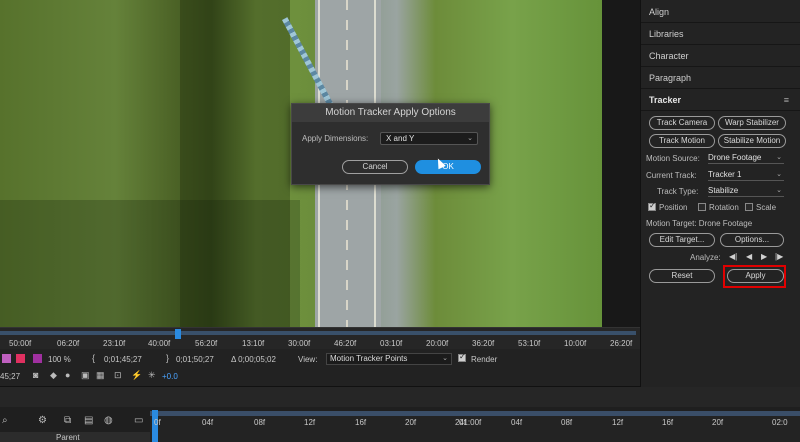 The width and height of the screenshot is (800, 442). What do you see at coordinates (88, 420) in the screenshot?
I see `frame-blending-icon: ▤` at bounding box center [88, 420].